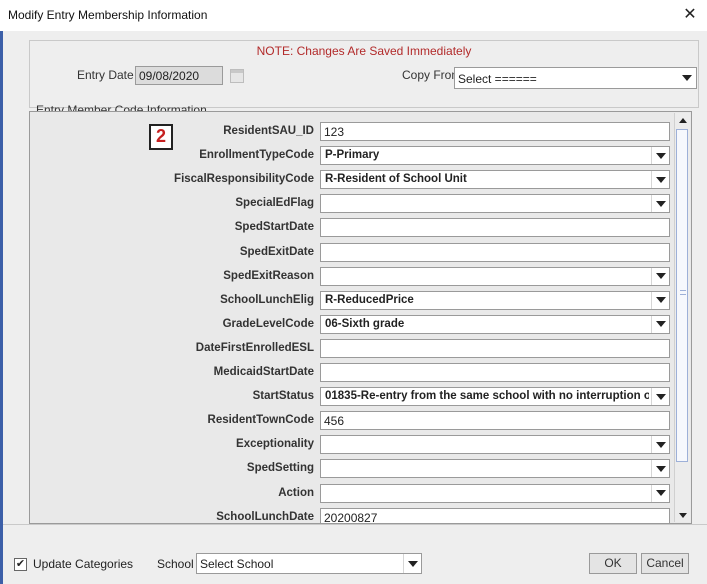  I want to click on update-categories-label: Update Categories, so click(83, 564).